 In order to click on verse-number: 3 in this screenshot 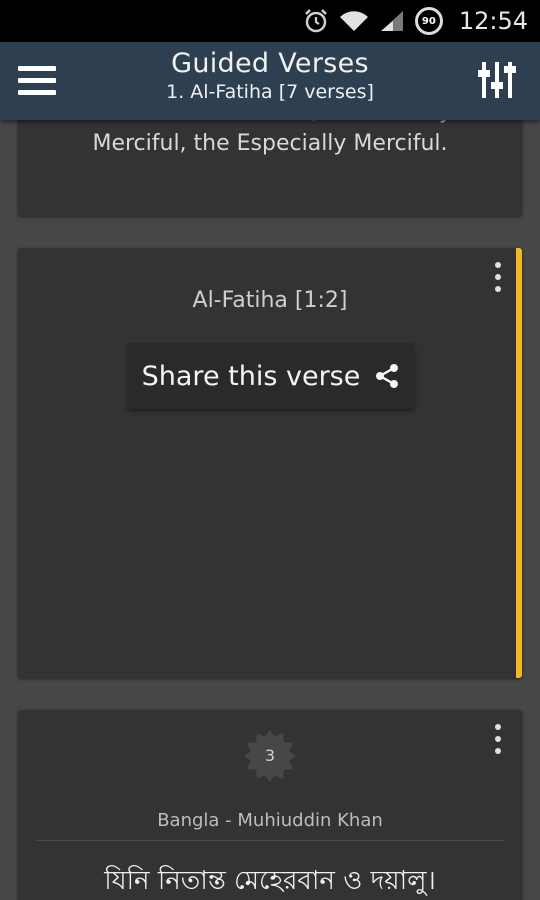, I will do `click(270, 755)`.